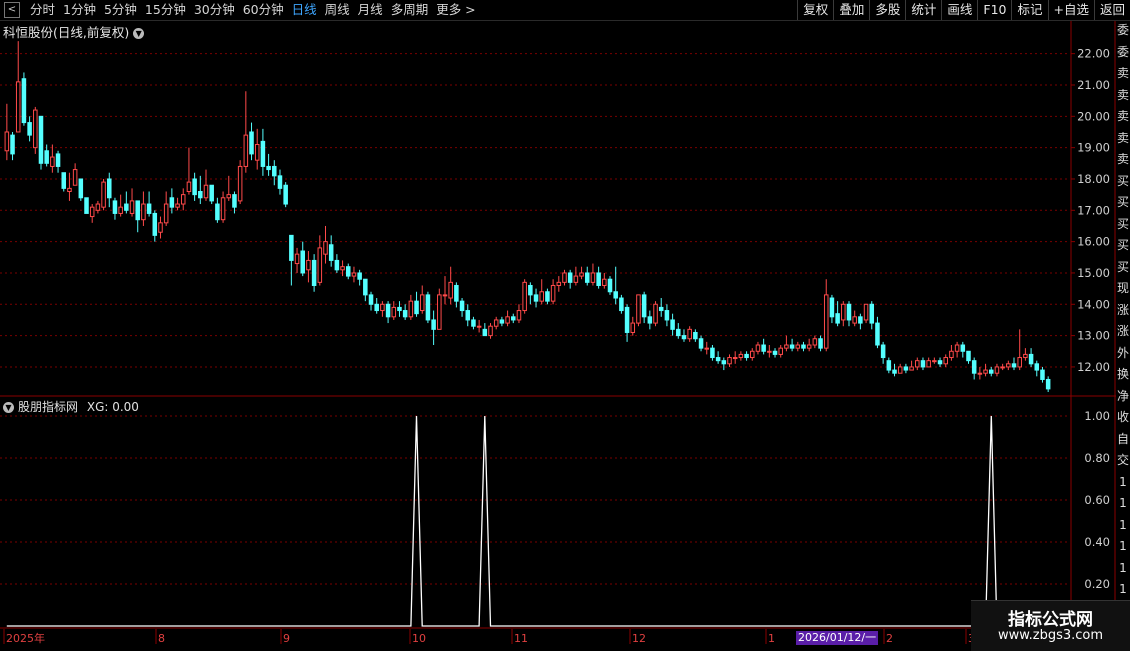 The width and height of the screenshot is (1130, 651). I want to click on crosshair-date-badge: 2026/01/12/一, so click(837, 638).